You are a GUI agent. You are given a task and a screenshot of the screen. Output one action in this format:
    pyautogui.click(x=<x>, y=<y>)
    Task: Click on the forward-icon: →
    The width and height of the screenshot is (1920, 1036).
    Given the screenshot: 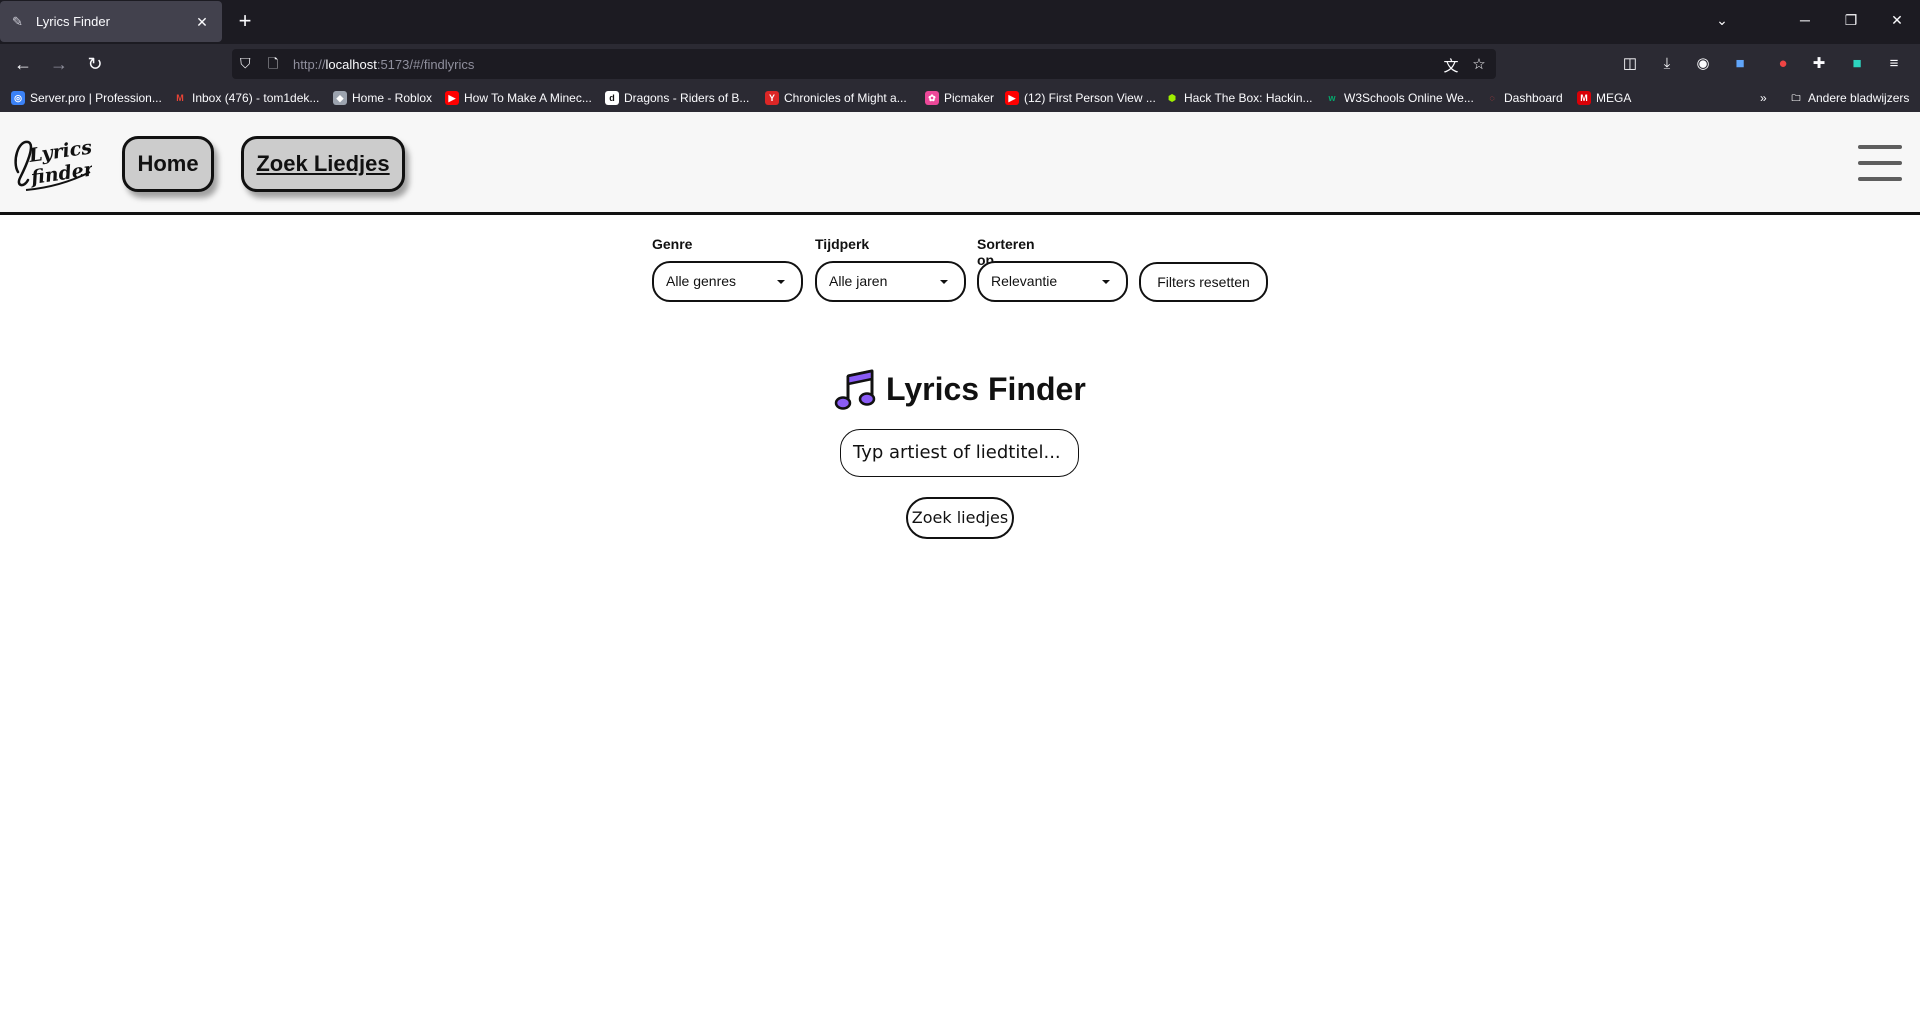 What is the action you would take?
    pyautogui.click(x=59, y=64)
    